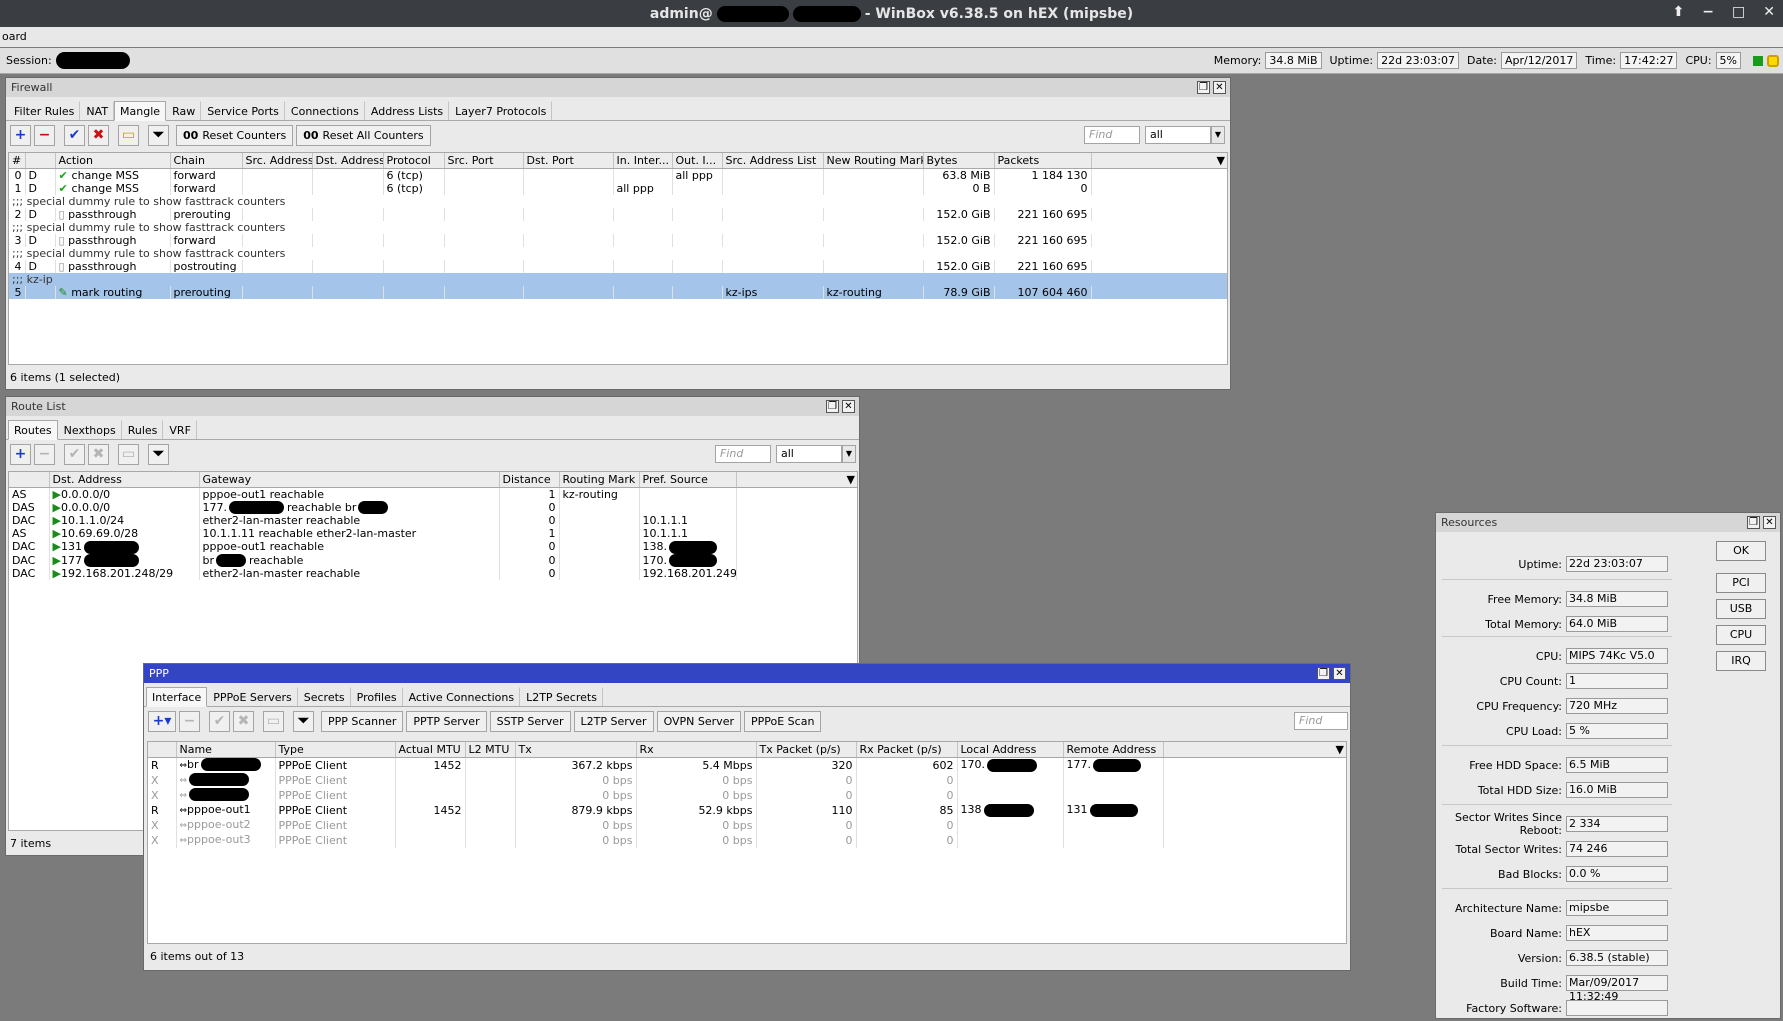  Describe the element at coordinates (277, 161) in the screenshot. I see `col-src-address: Src. Address` at that location.